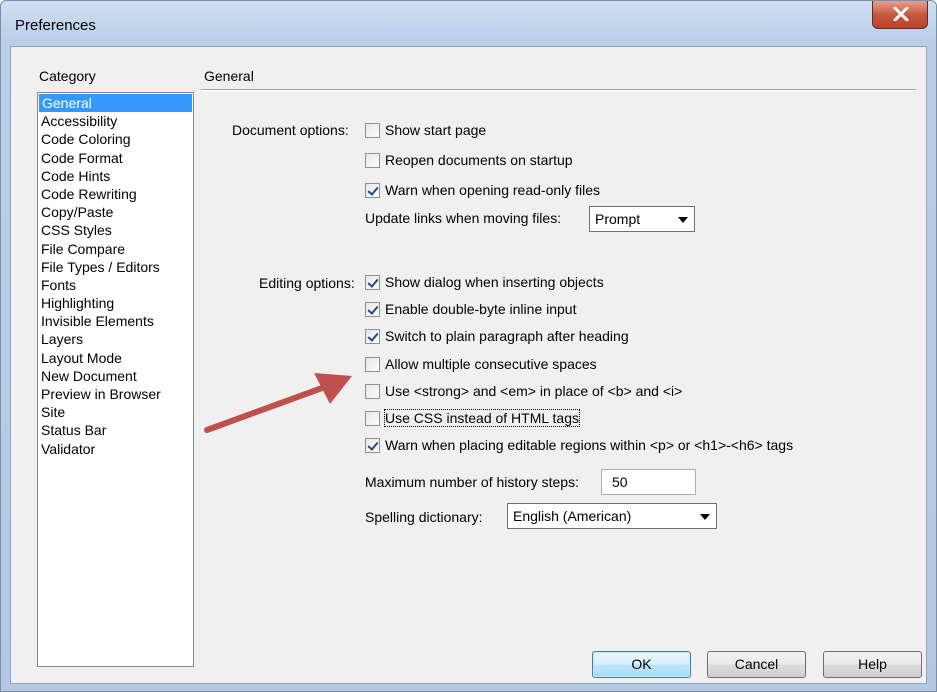 This screenshot has height=692, width=937. Describe the element at coordinates (278, 403) in the screenshot. I see `annotation-arrow` at that location.